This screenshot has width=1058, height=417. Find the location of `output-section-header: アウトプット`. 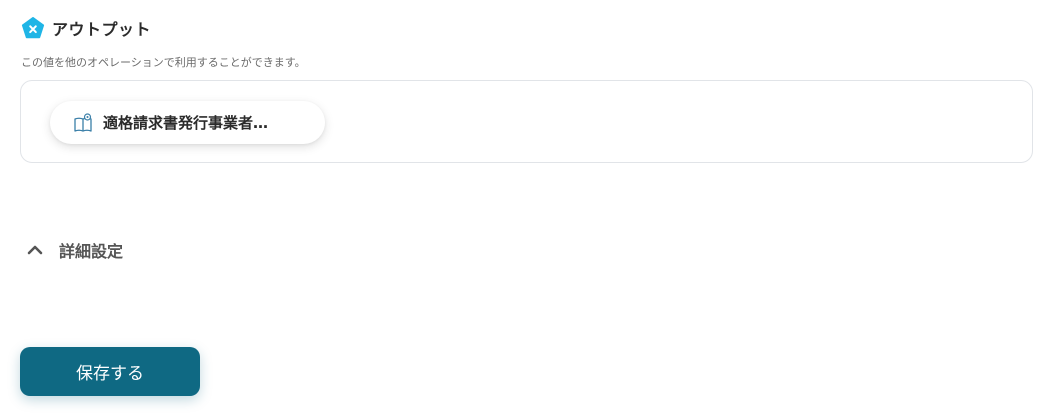

output-section-header: アウトプット is located at coordinates (86, 28).